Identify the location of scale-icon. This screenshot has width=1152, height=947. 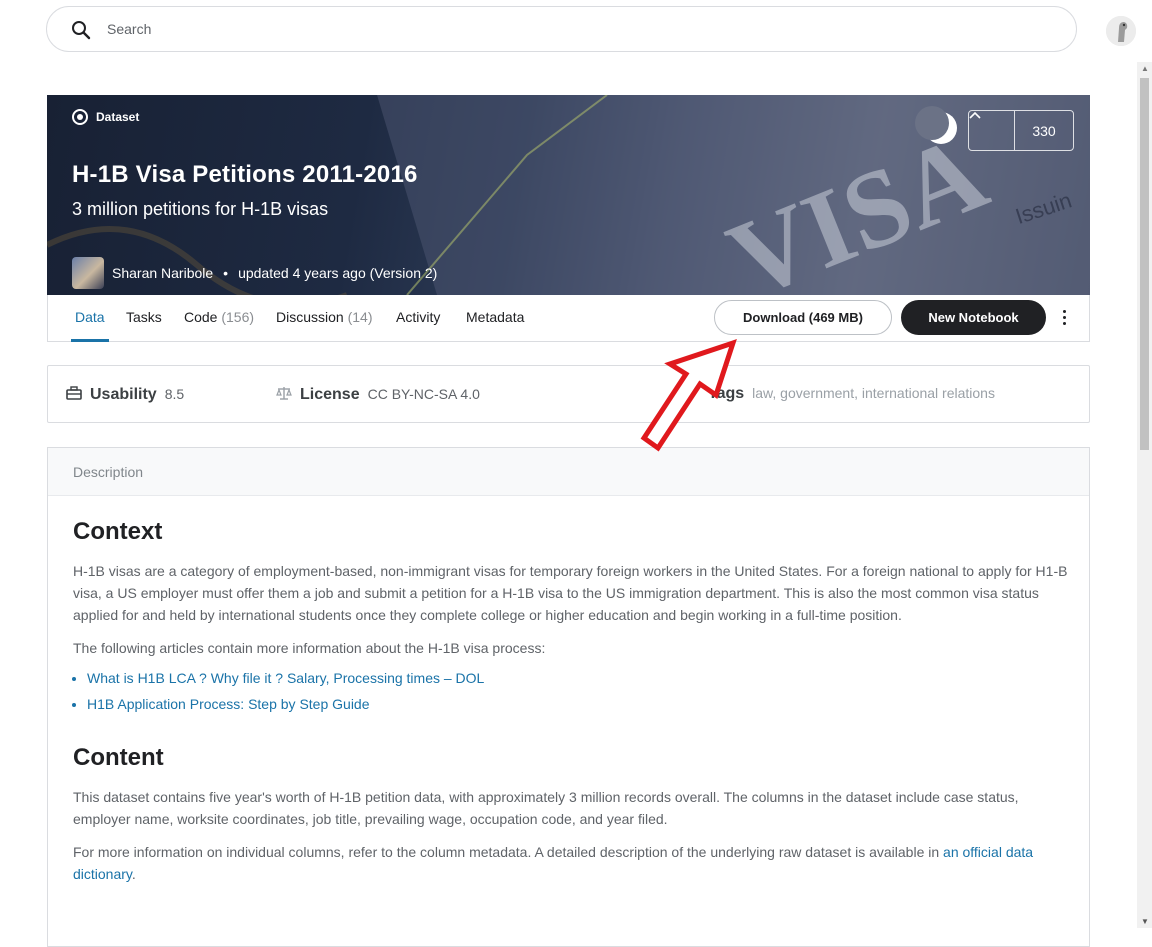
(284, 393).